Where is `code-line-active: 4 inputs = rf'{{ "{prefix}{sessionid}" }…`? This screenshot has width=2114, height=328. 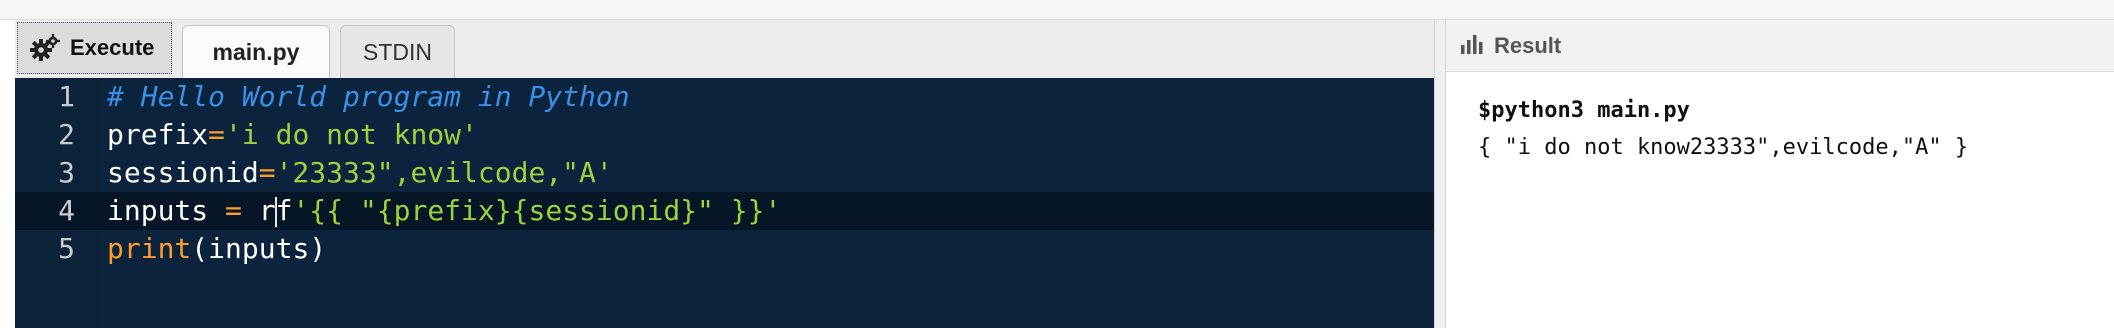 code-line-active: 4 inputs = rf'{{ "{prefix}{sessionid}" }… is located at coordinates (724, 211).